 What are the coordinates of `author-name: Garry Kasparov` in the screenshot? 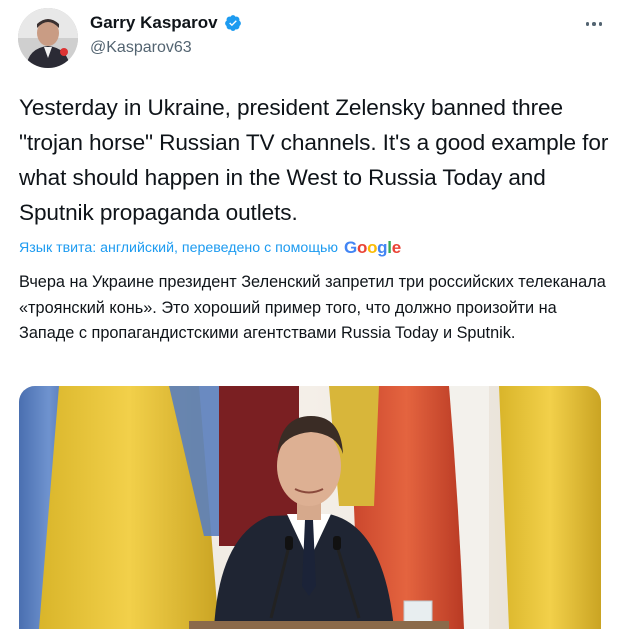 It's located at (154, 23).